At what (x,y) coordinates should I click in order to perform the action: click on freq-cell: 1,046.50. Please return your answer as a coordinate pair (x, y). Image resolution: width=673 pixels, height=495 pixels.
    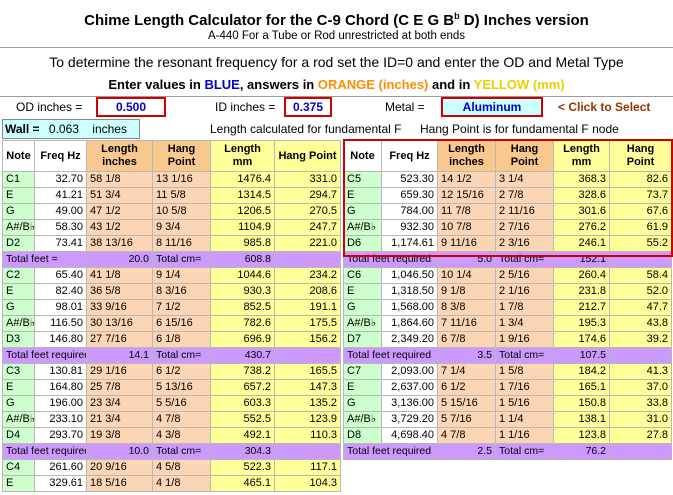
    Looking at the image, I should click on (409, 275).